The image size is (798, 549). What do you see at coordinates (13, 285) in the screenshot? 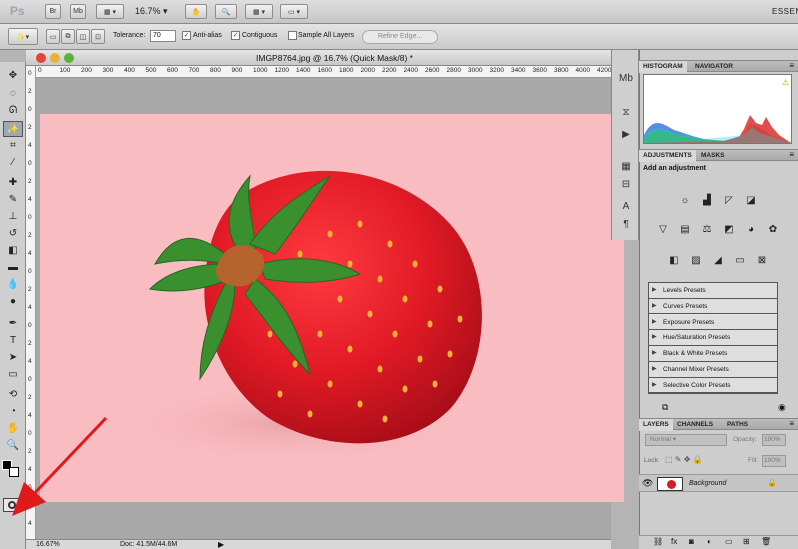
I see `blur-tool-icon: 💧` at bounding box center [13, 285].